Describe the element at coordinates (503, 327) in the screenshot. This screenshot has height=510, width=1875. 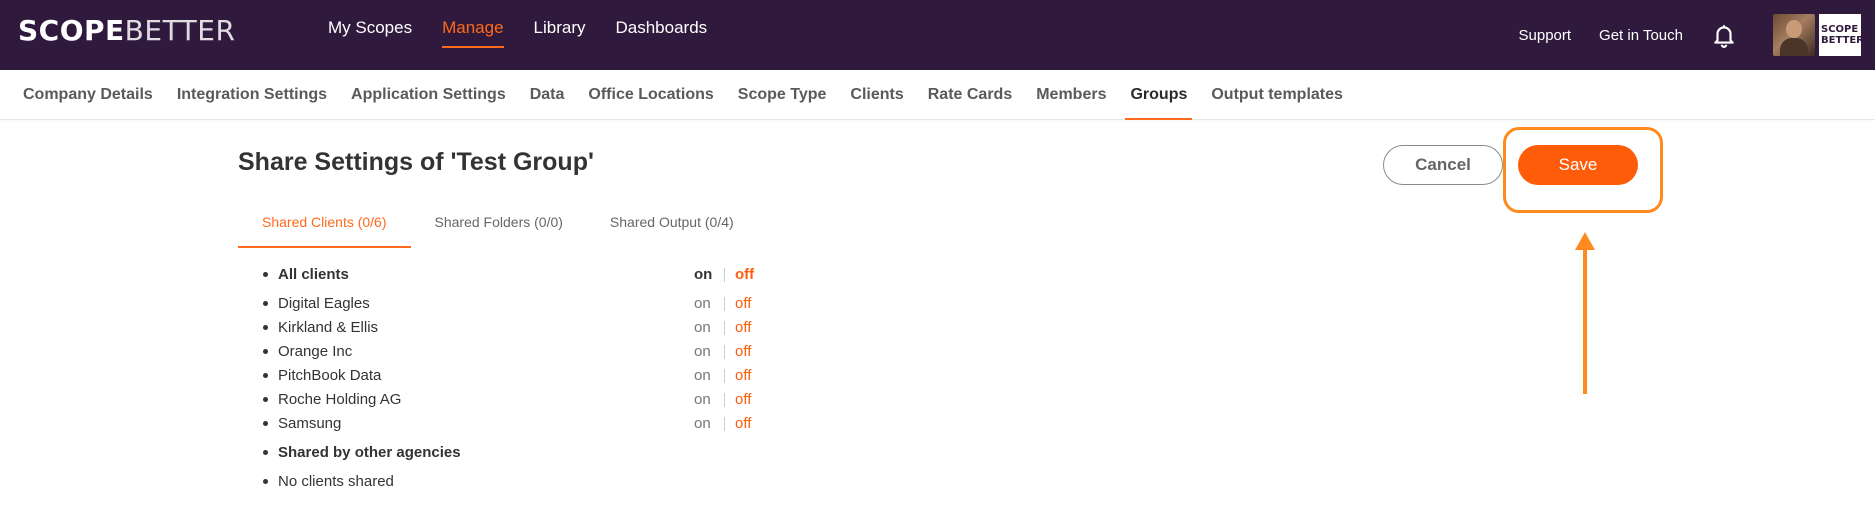
I see `list-item: Kirkland & Ellis on off` at that location.